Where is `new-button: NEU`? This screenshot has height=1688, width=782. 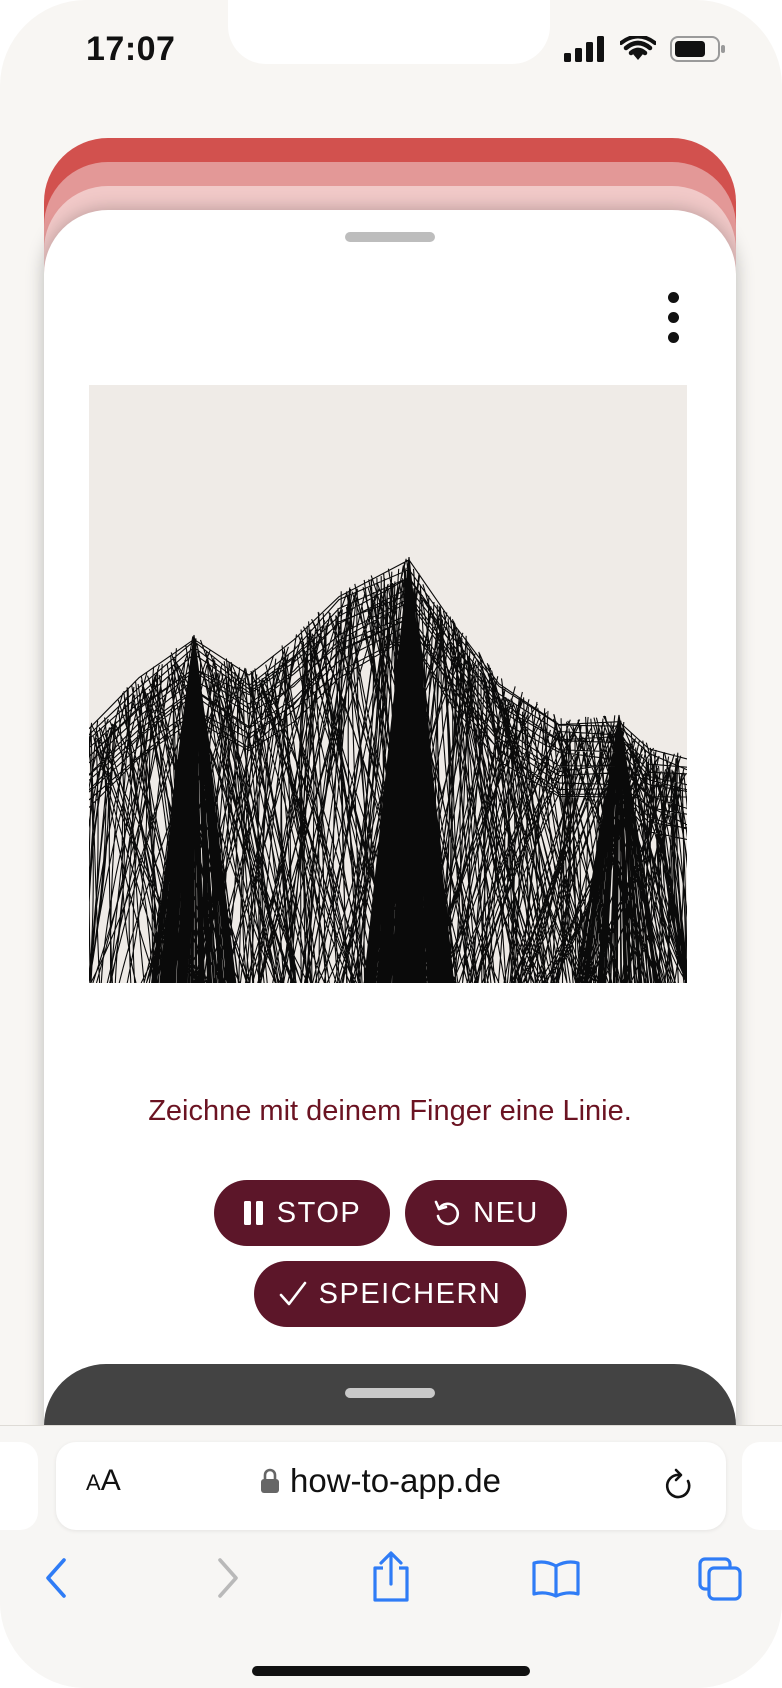 new-button: NEU is located at coordinates (486, 1213).